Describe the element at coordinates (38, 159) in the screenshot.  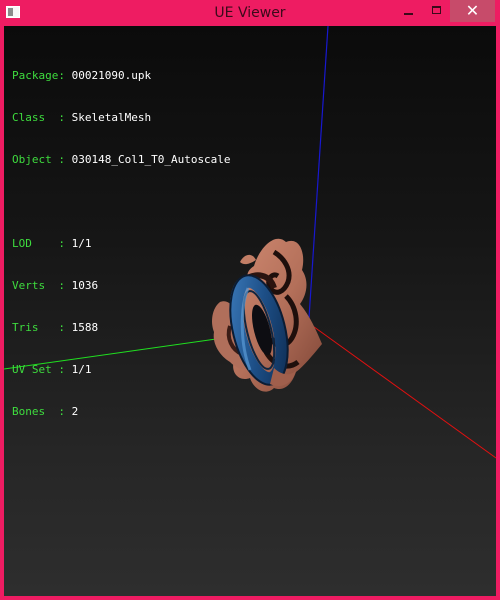
I see `info-label: Object :` at that location.